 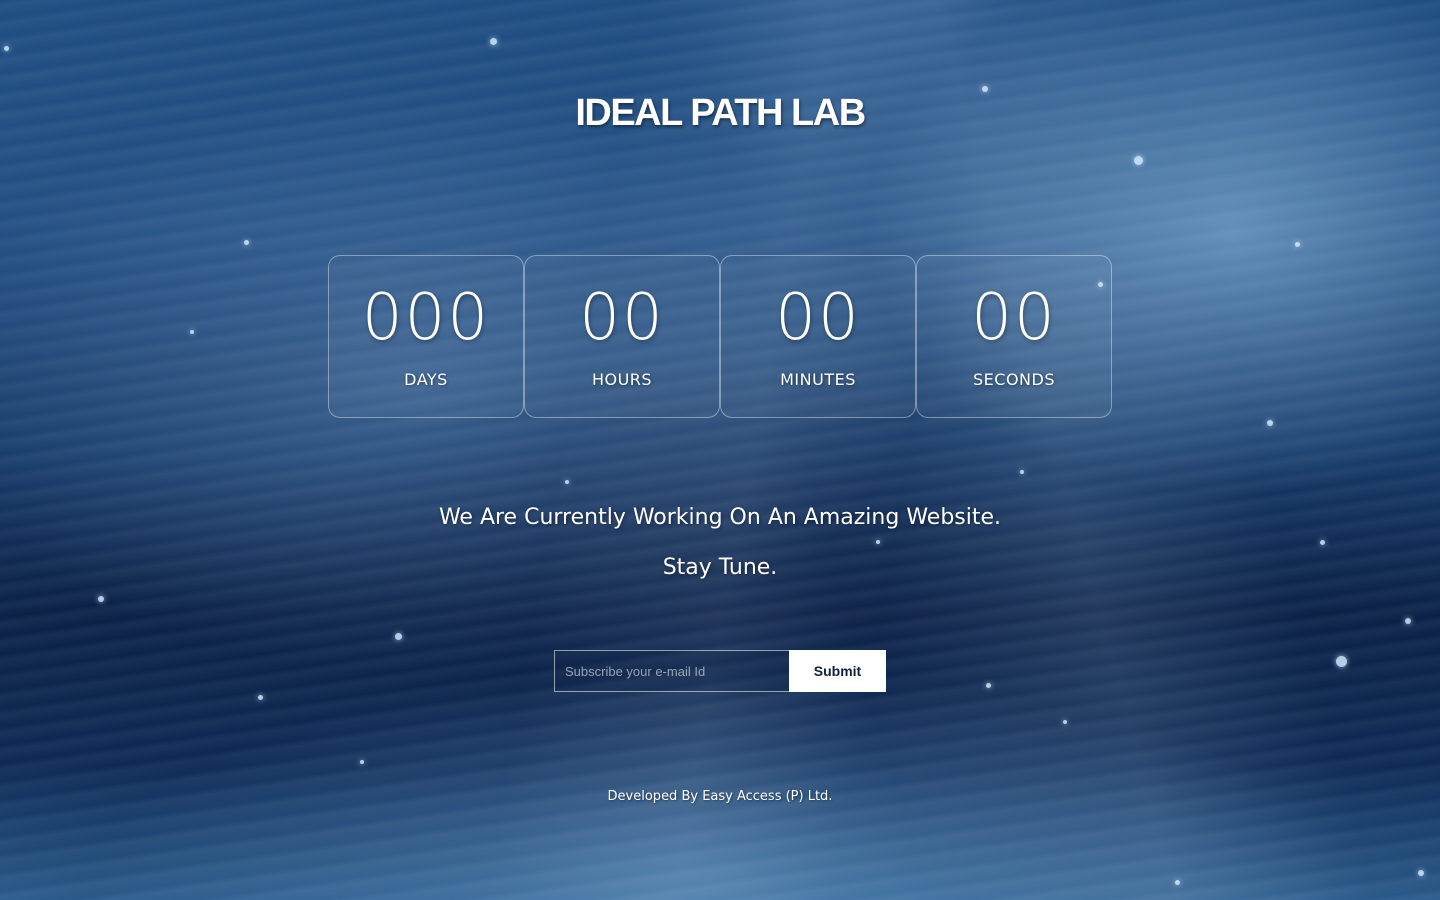 I want to click on countdown-days: 000 DAYS, so click(x=426, y=336).